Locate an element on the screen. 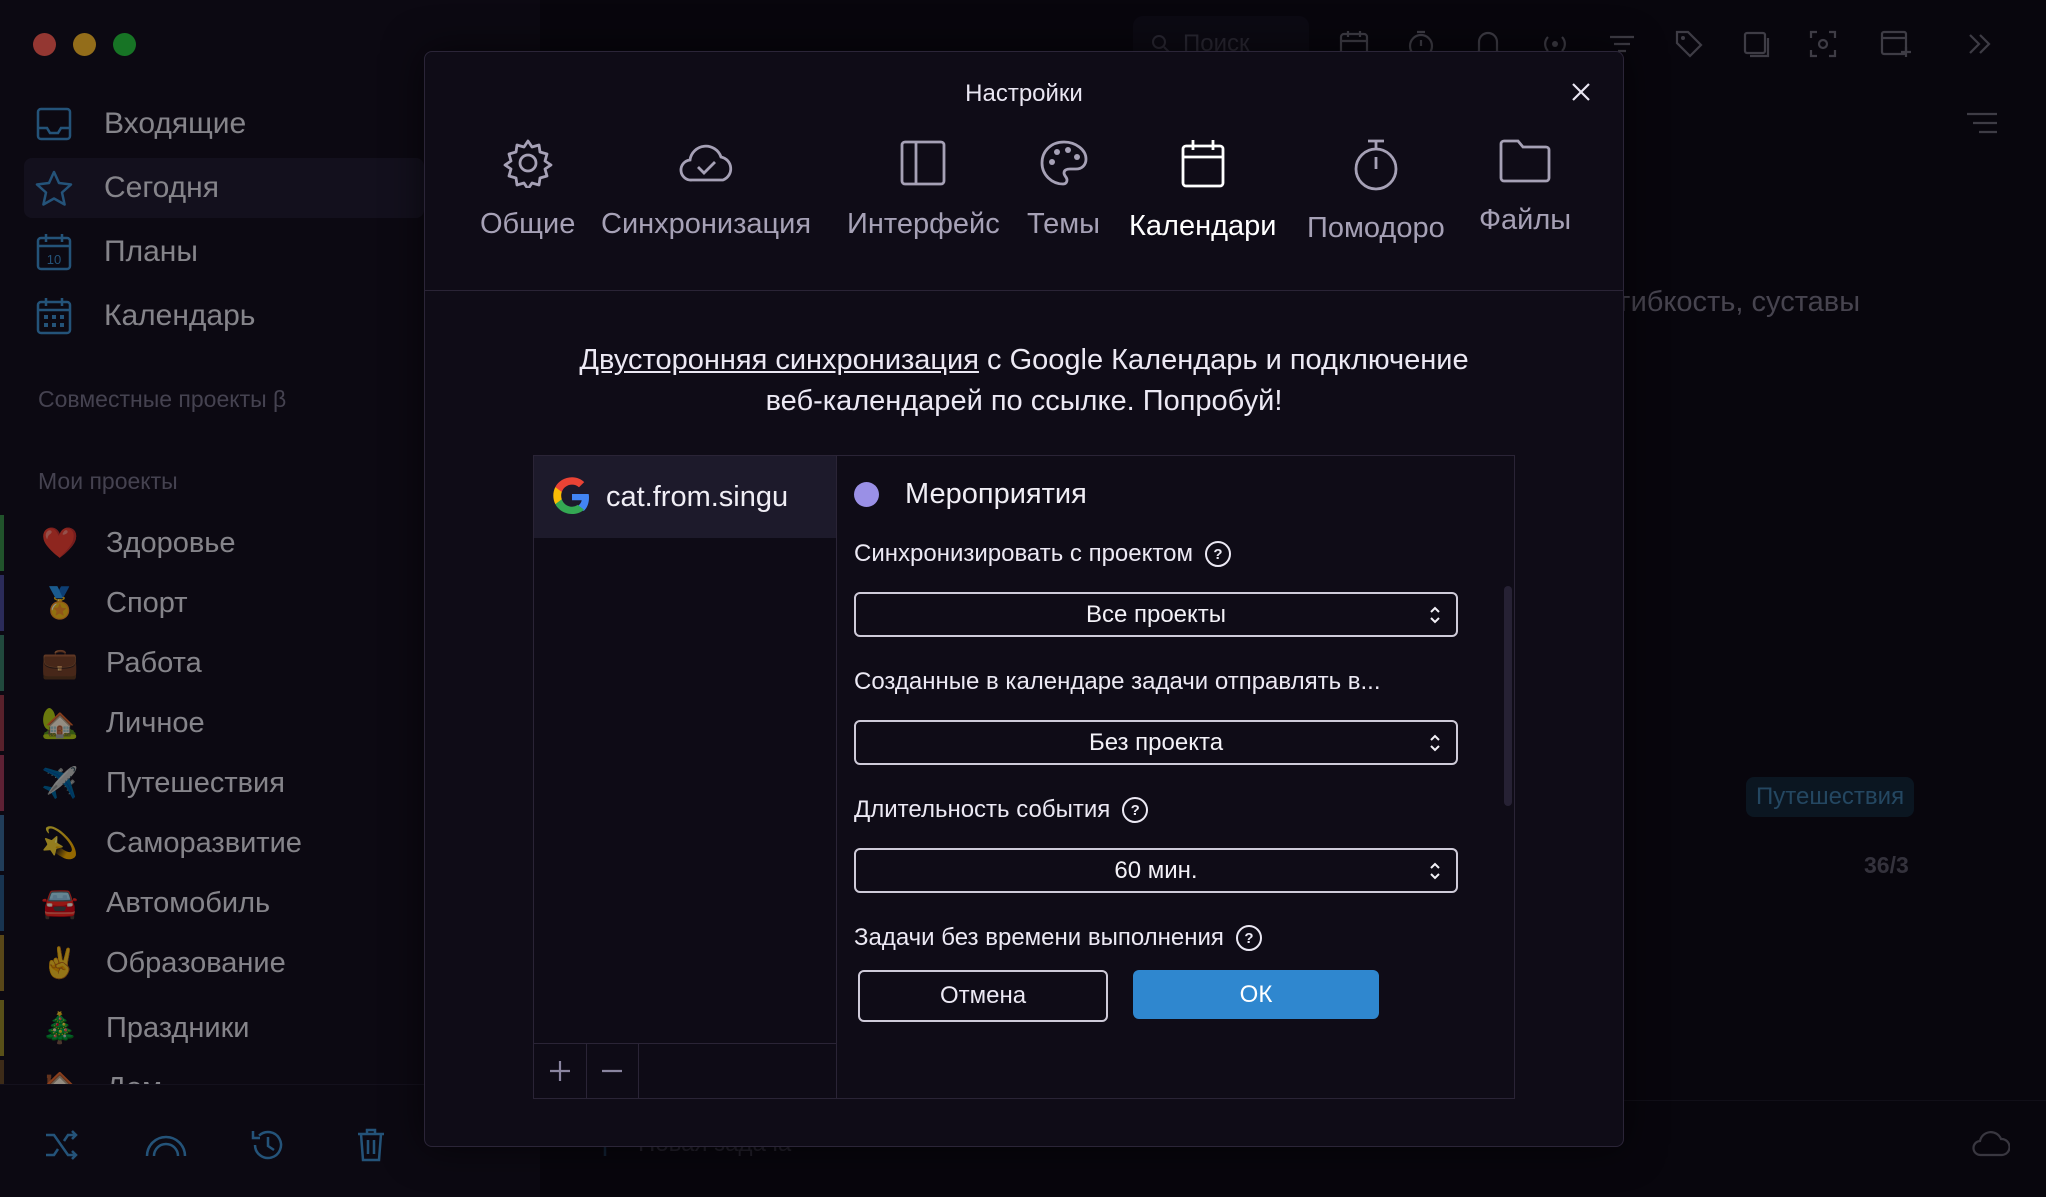 The width and height of the screenshot is (2046, 1197). folder-icon is located at coordinates (1525, 161).